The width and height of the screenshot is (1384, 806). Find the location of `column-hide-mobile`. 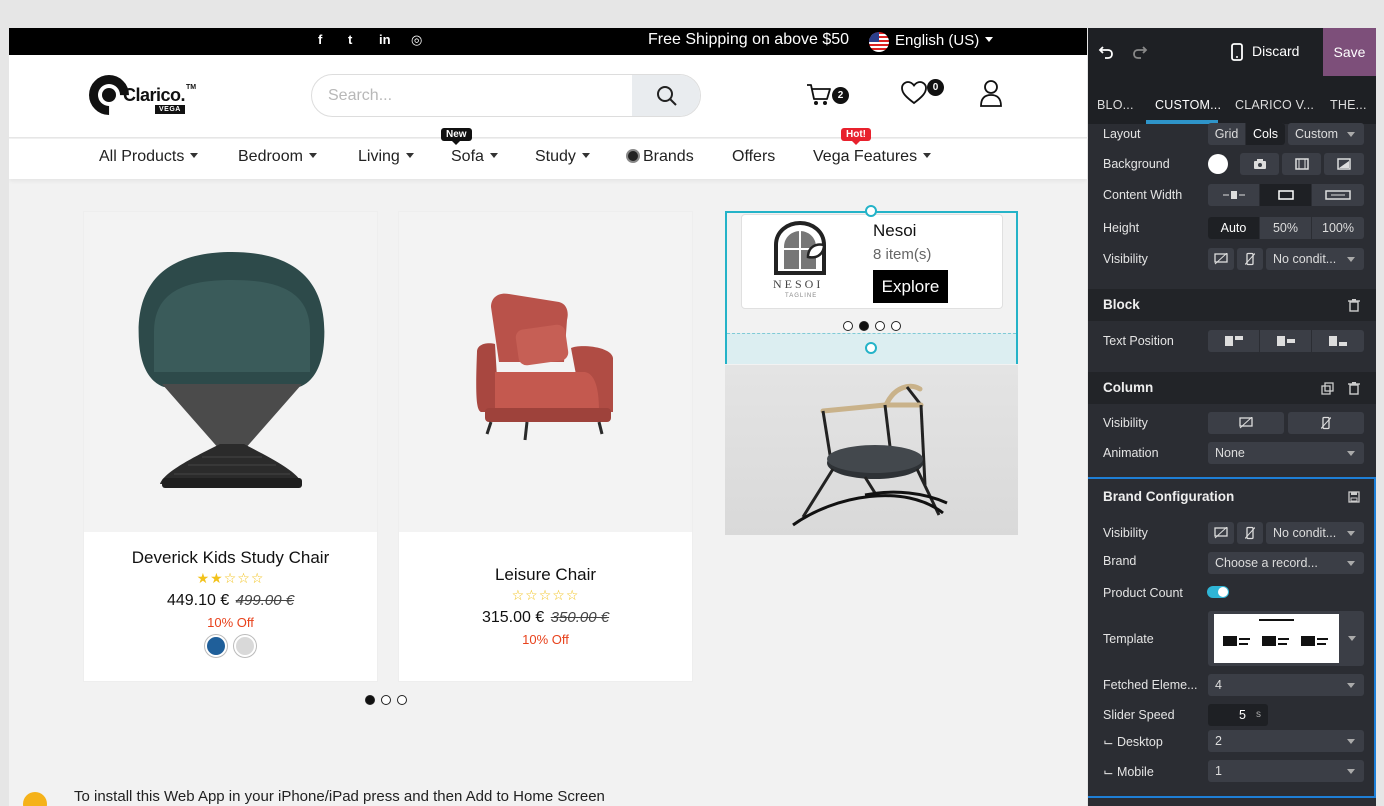

column-hide-mobile is located at coordinates (1326, 423).